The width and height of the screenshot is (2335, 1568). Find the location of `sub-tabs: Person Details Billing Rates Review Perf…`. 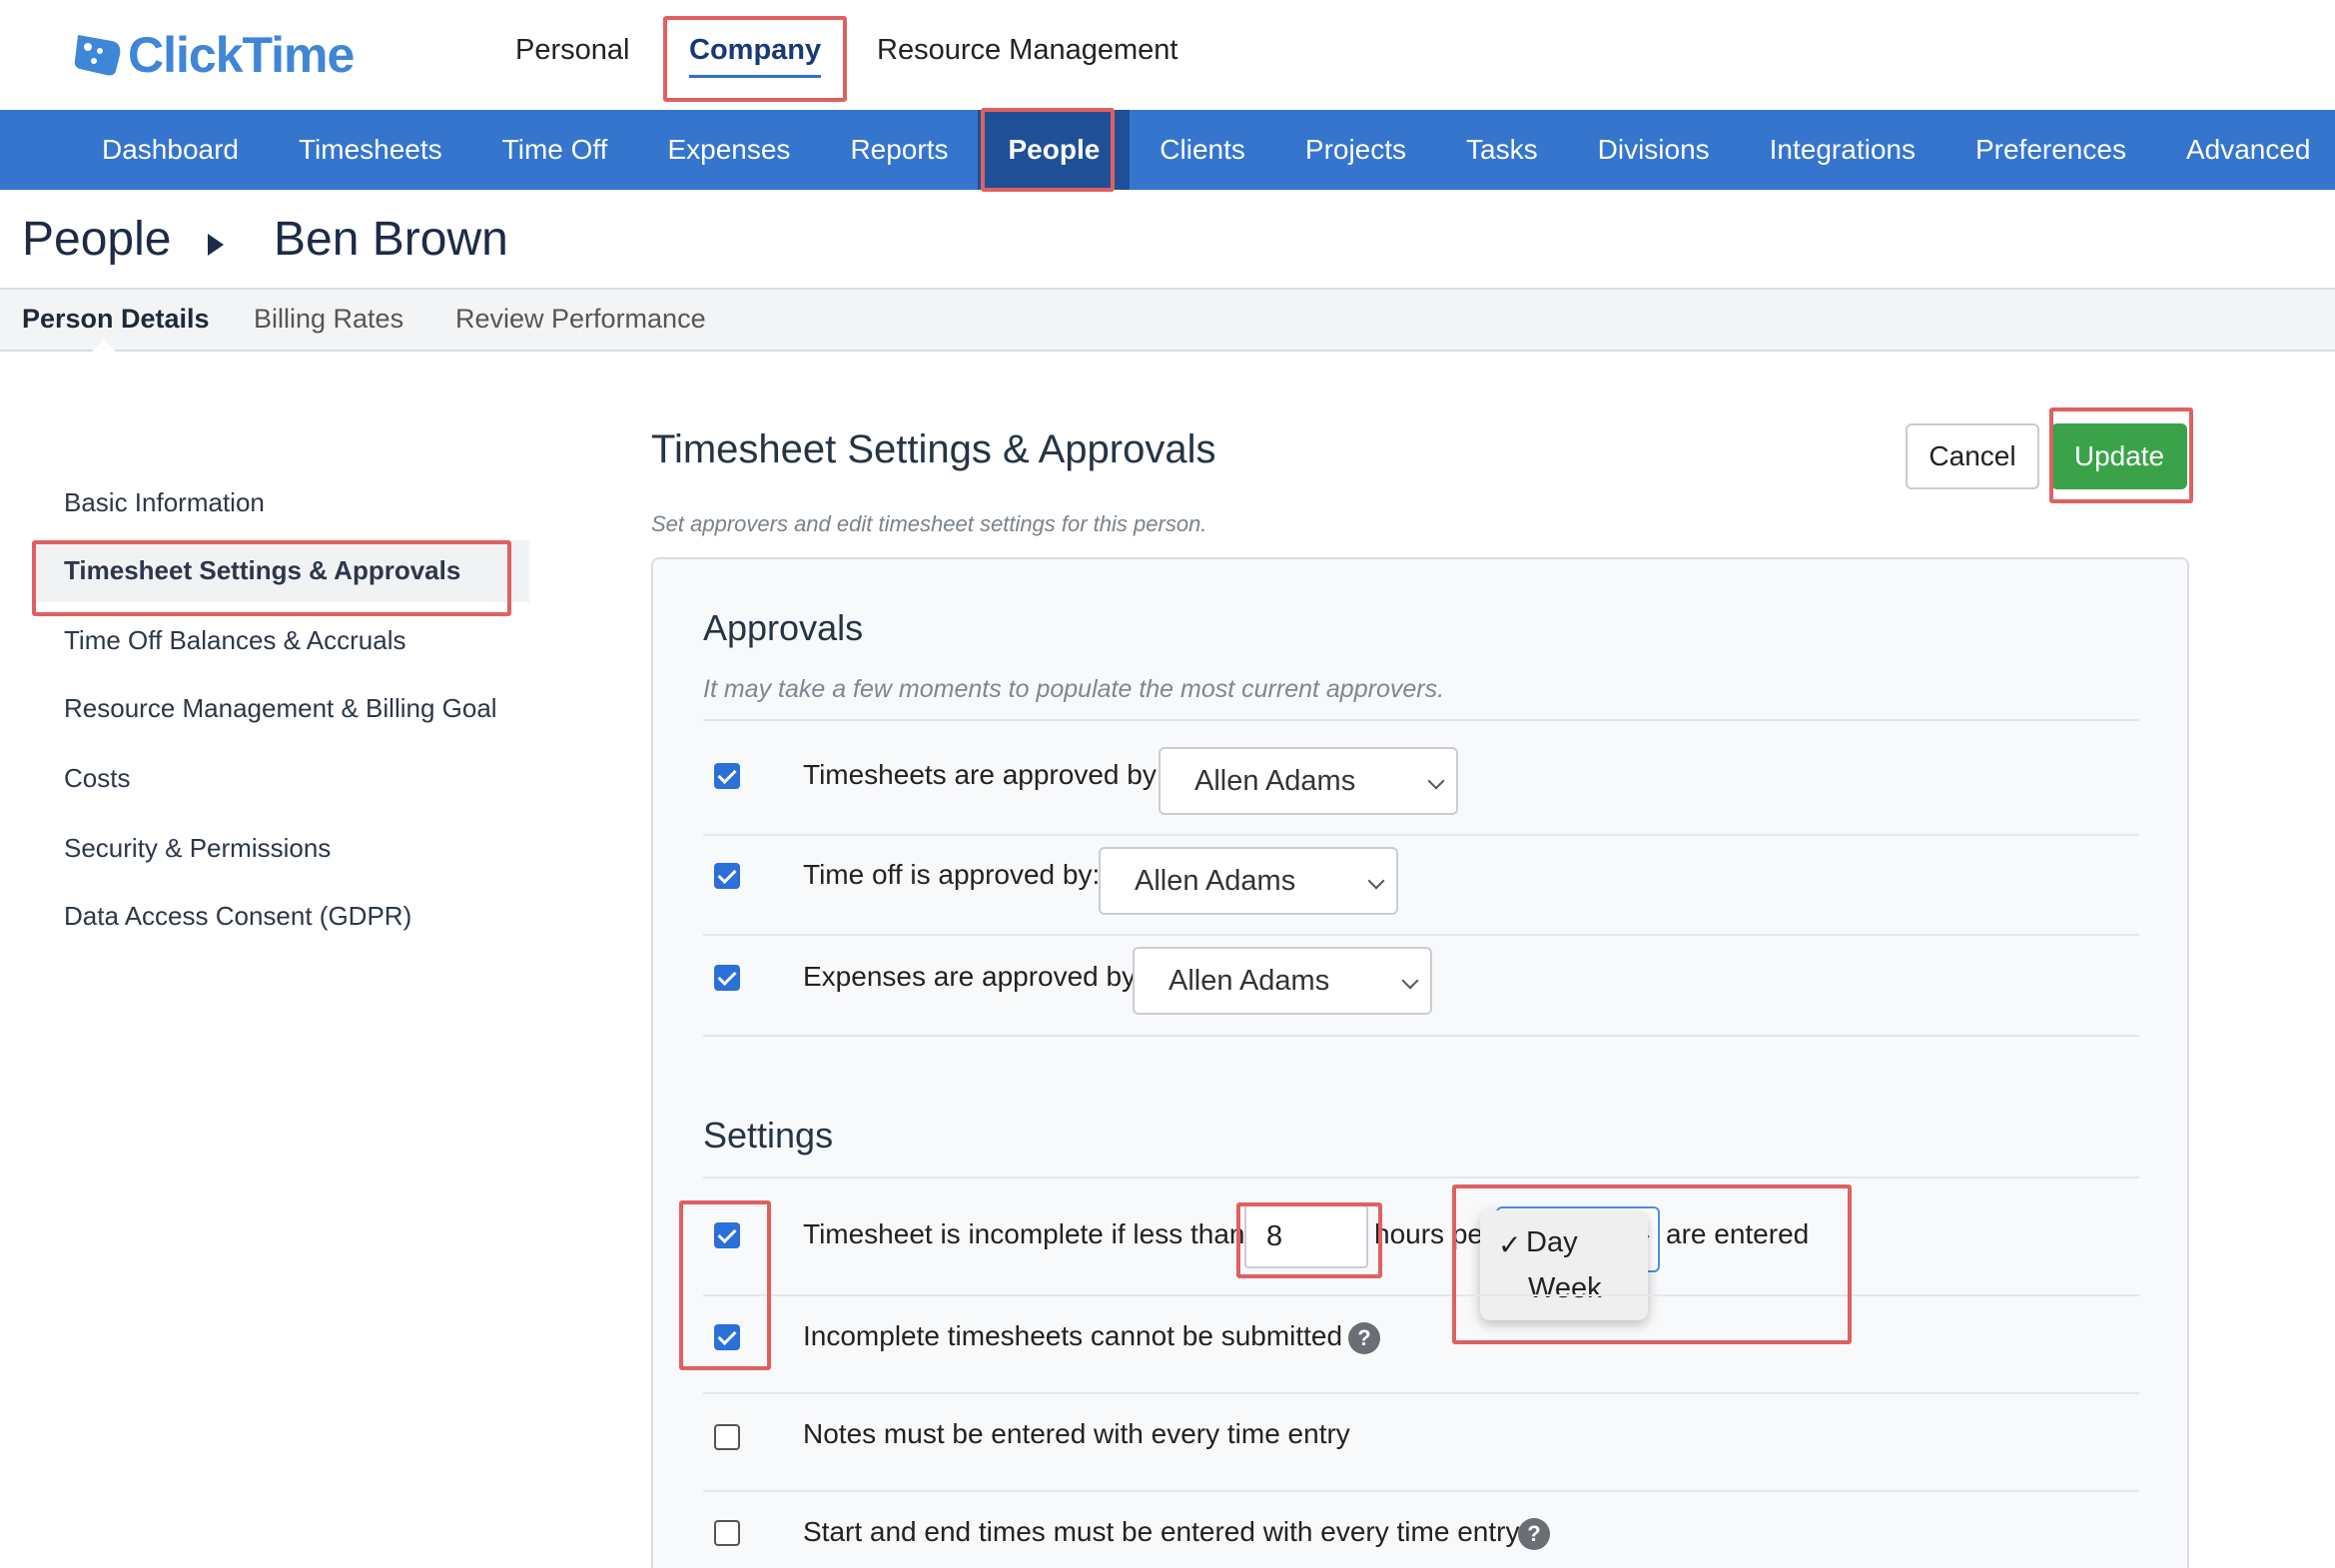

sub-tabs: Person Details Billing Rates Review Perf… is located at coordinates (1167, 321).